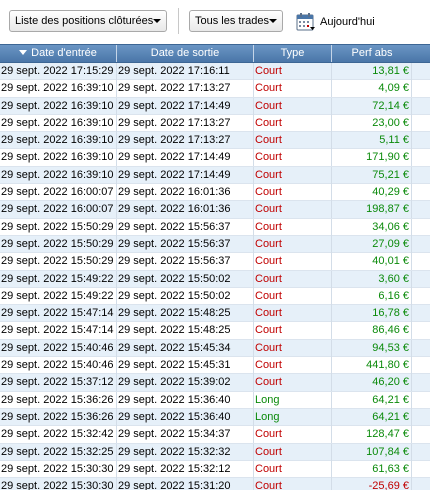 Image resolution: width=430 pixels, height=490 pixels. Describe the element at coordinates (185, 53) in the screenshot. I see `column-header-exit-date: Date de sortie` at that location.